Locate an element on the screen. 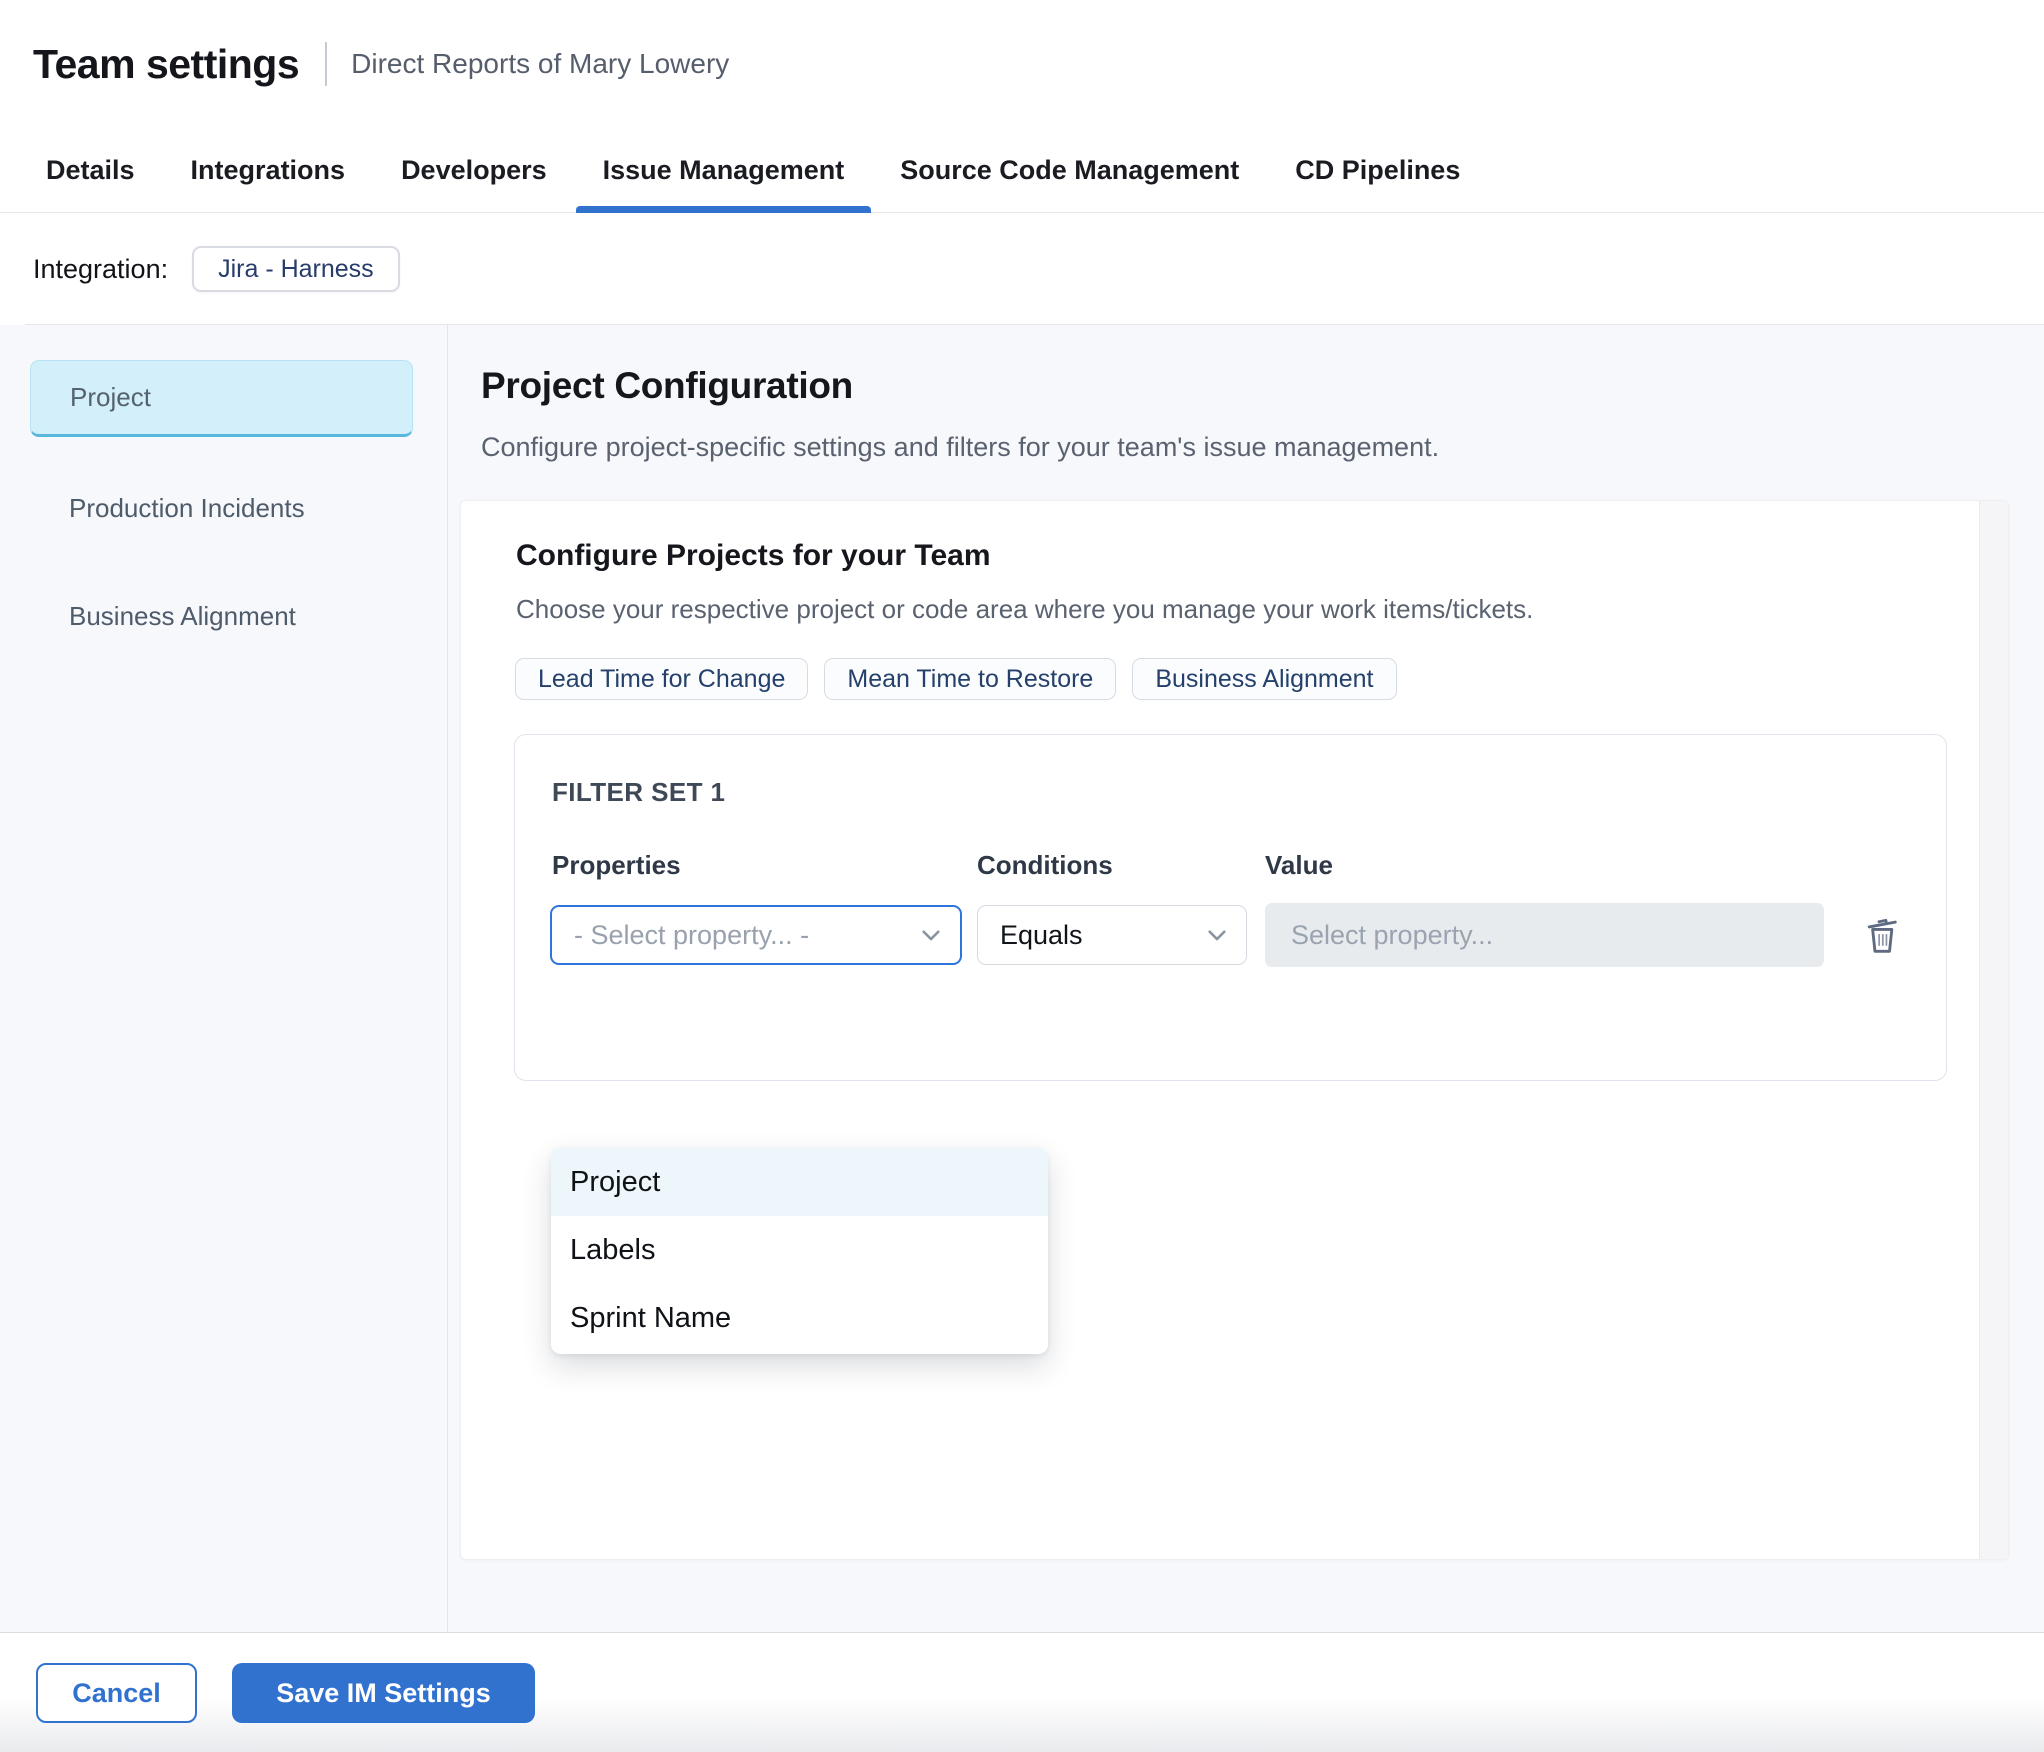  sidebar-divider is located at coordinates (447, 978).